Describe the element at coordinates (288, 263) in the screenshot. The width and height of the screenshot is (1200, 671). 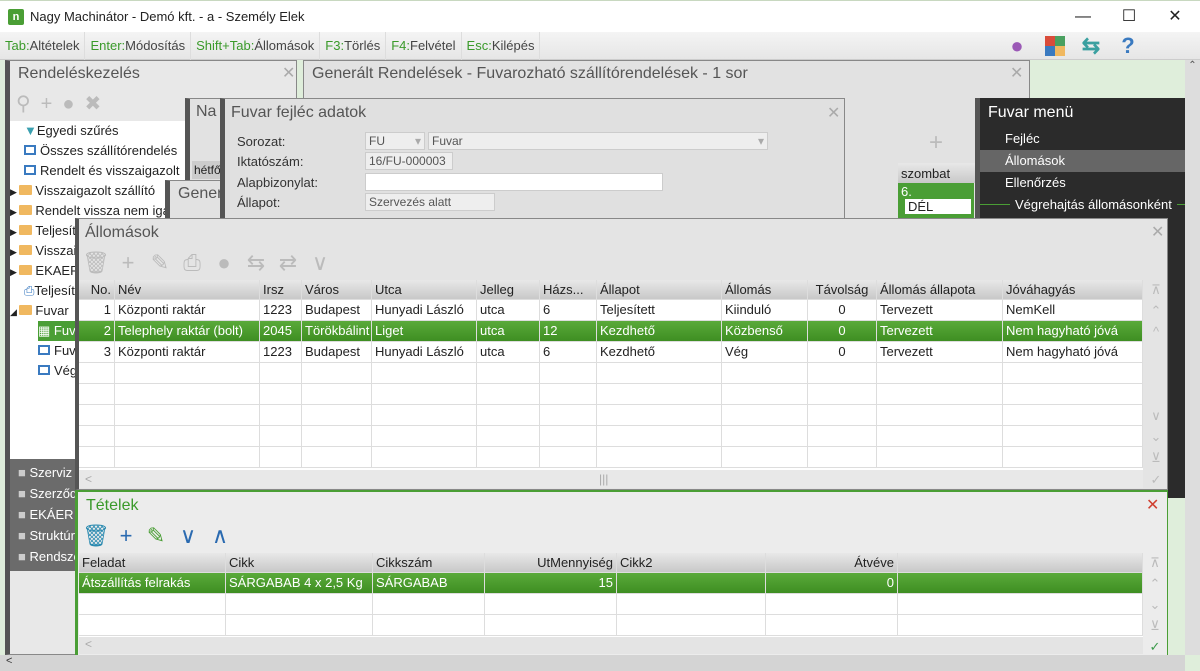
I see `reorder-icon: ⇄` at that location.